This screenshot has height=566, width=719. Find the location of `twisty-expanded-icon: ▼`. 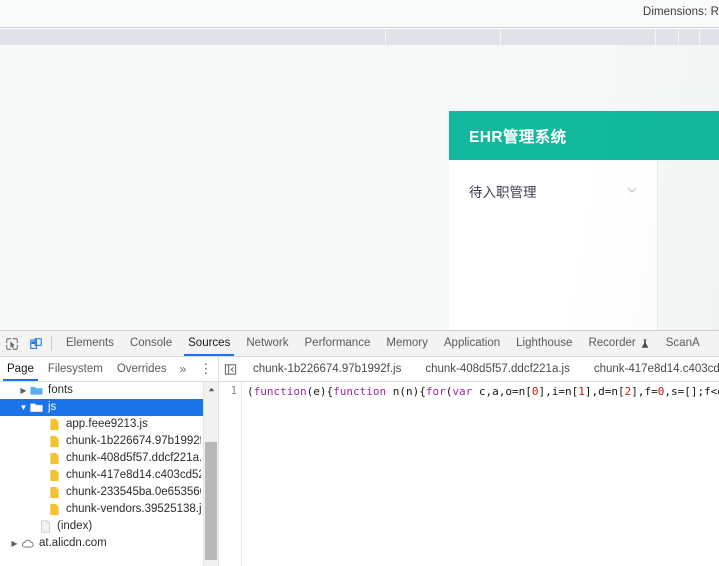

twisty-expanded-icon: ▼ is located at coordinates (23, 407).